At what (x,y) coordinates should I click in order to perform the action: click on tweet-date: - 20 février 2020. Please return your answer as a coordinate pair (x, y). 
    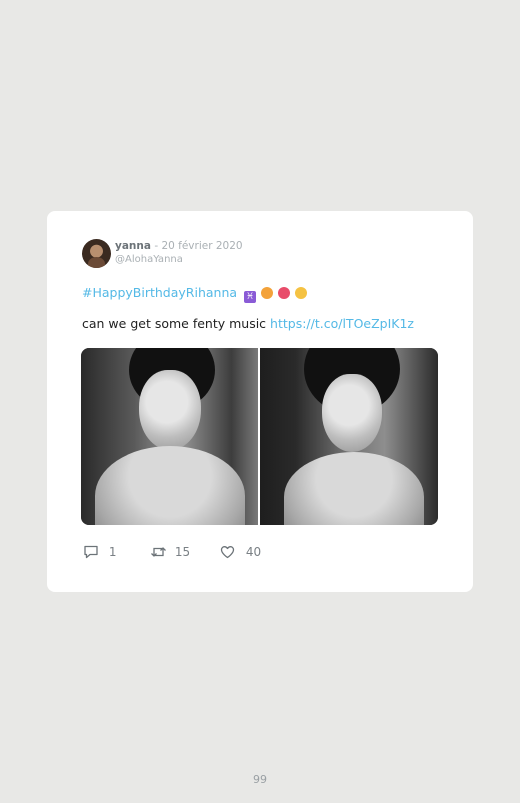
    Looking at the image, I should click on (198, 246).